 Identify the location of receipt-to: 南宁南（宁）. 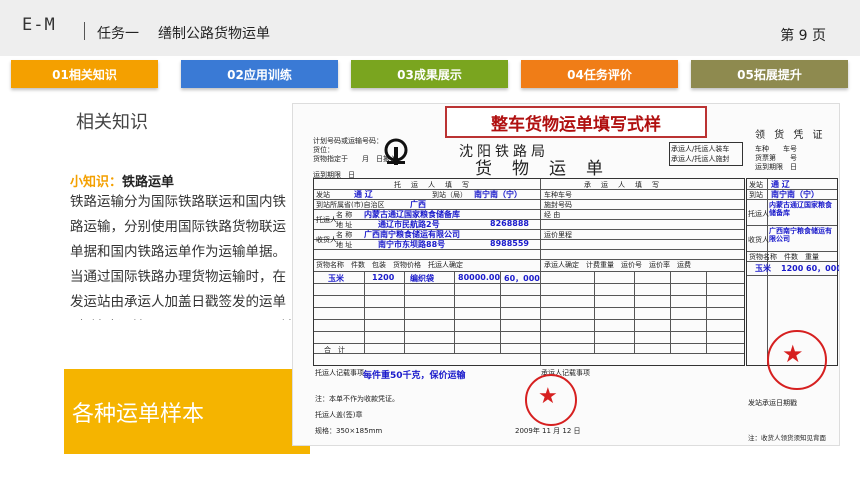
(795, 194).